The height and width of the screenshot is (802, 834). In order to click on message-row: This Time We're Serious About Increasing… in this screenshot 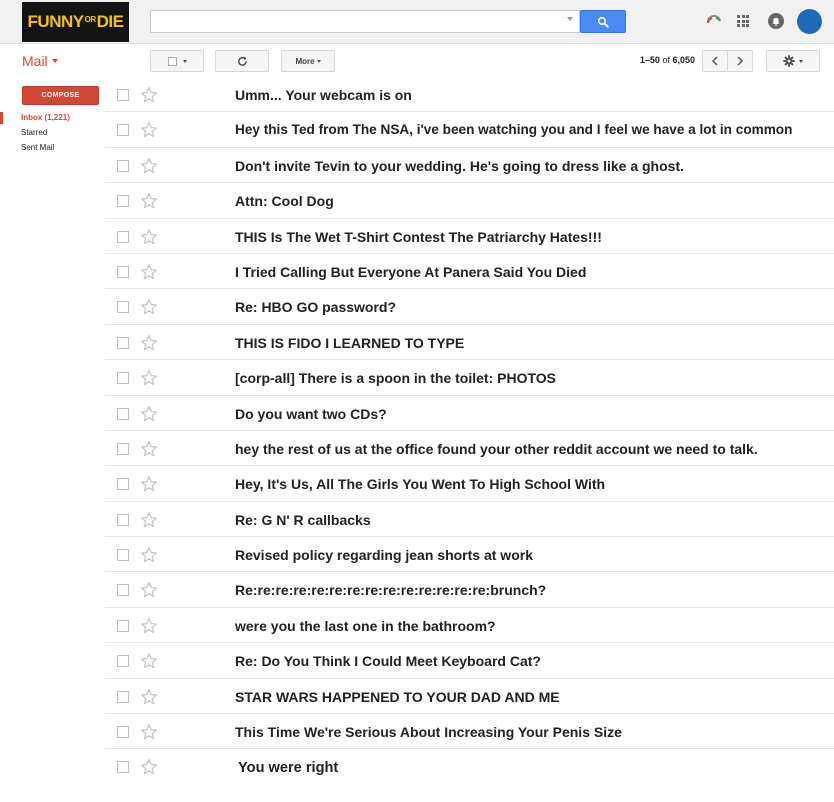, I will do `click(469, 732)`.